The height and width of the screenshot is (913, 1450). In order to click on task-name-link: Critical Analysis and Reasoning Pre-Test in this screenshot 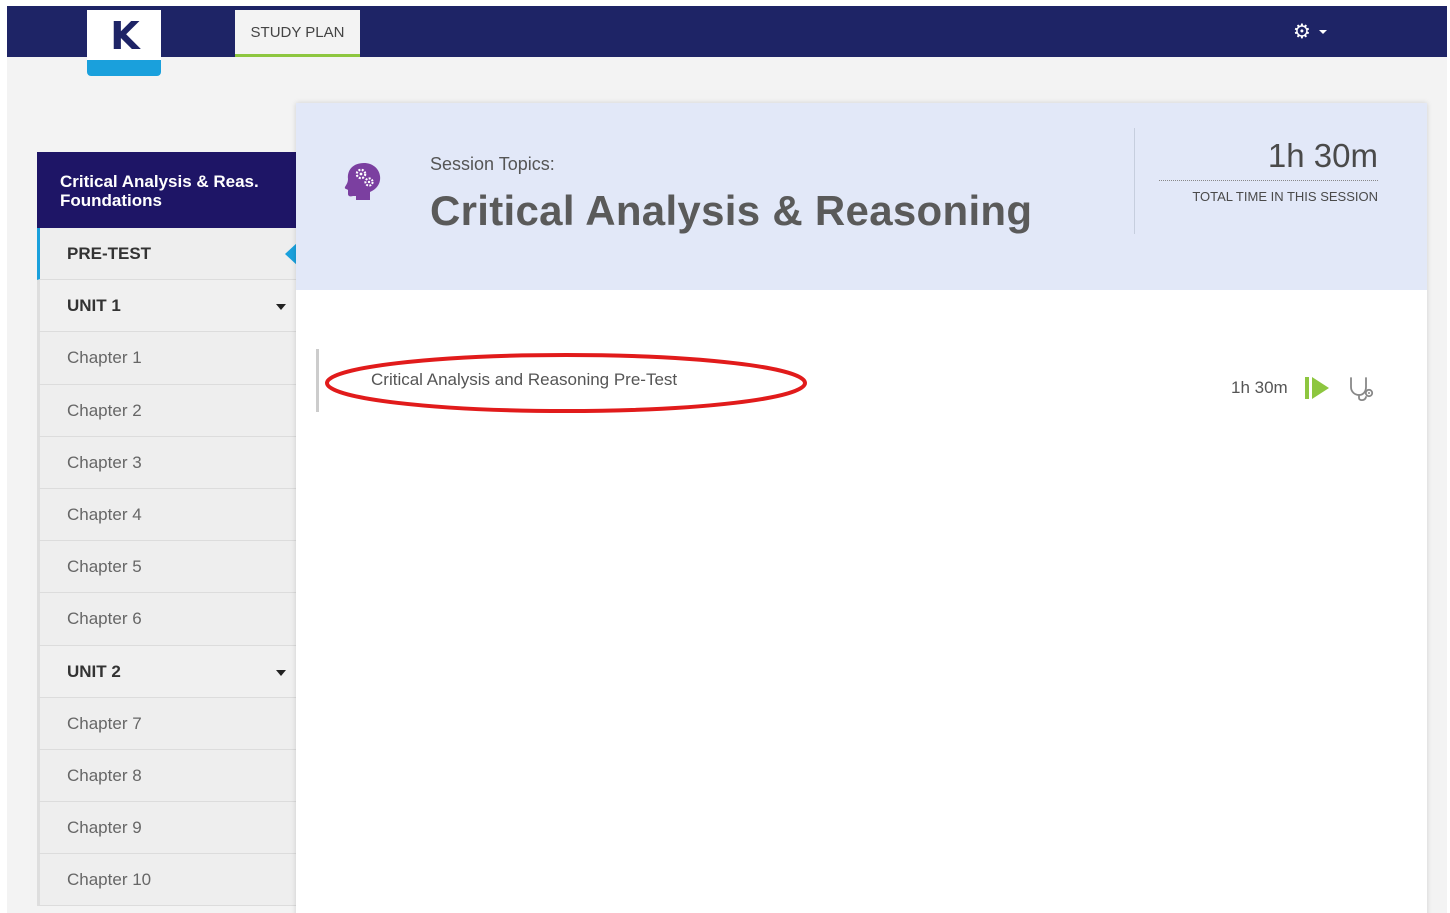, I will do `click(524, 380)`.